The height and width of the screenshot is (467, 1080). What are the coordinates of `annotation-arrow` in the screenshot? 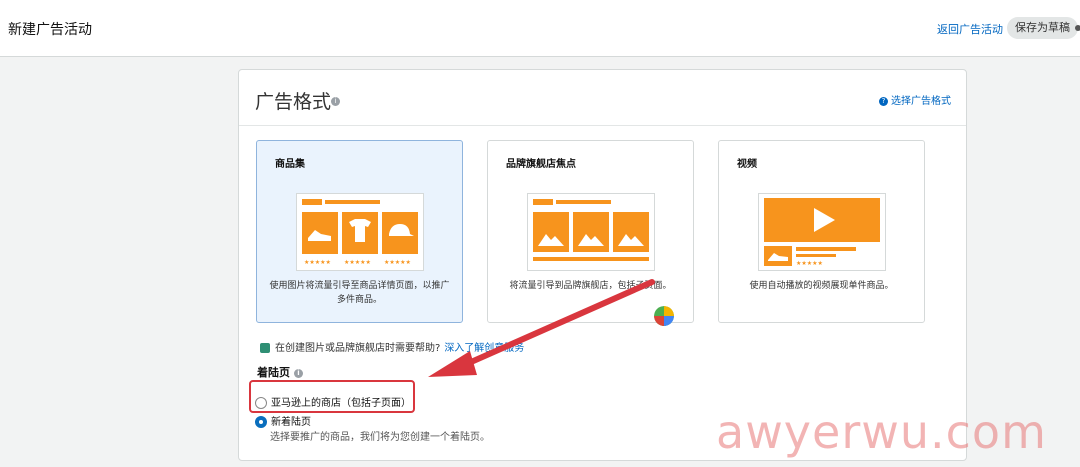 It's located at (541, 328).